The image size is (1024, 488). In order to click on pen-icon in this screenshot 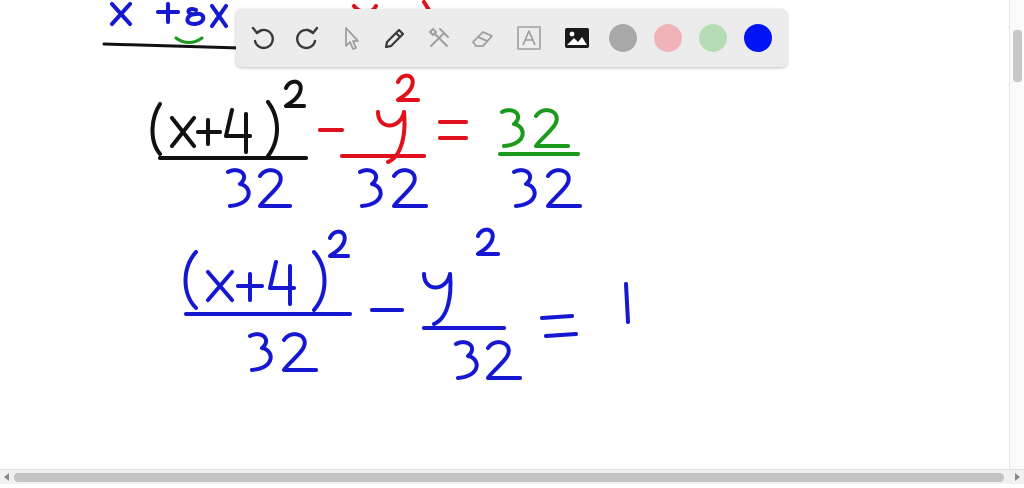, I will do `click(394, 38)`.